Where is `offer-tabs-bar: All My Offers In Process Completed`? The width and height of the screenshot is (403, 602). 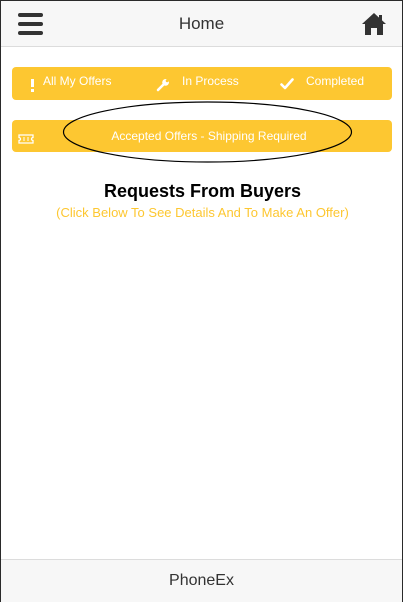 offer-tabs-bar: All My Offers In Process Completed is located at coordinates (202, 83).